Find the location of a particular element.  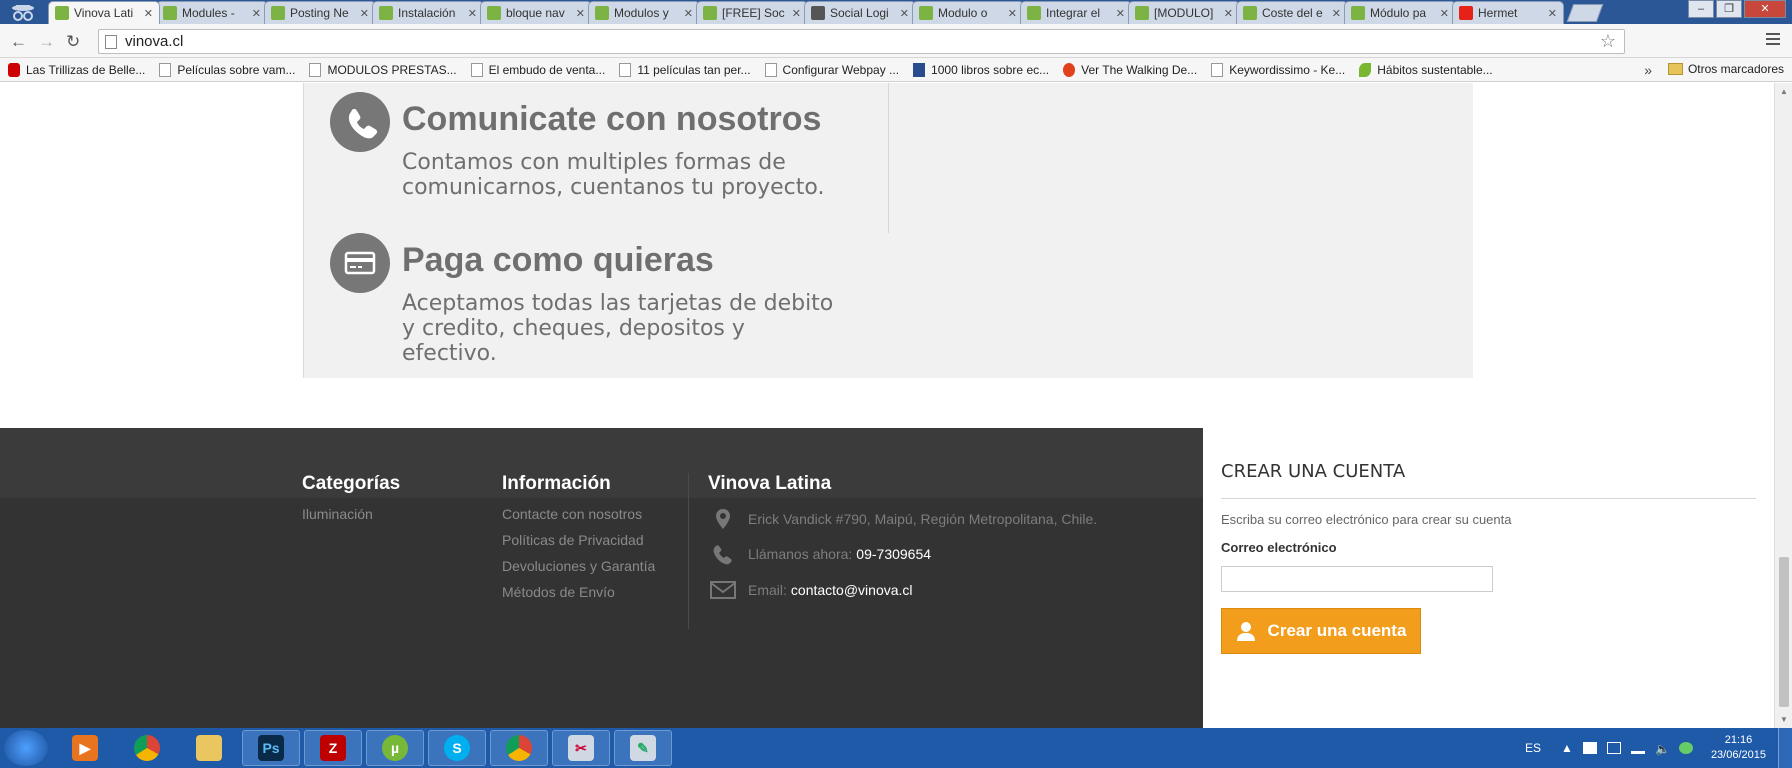

chrome-icon is located at coordinates (147, 748).